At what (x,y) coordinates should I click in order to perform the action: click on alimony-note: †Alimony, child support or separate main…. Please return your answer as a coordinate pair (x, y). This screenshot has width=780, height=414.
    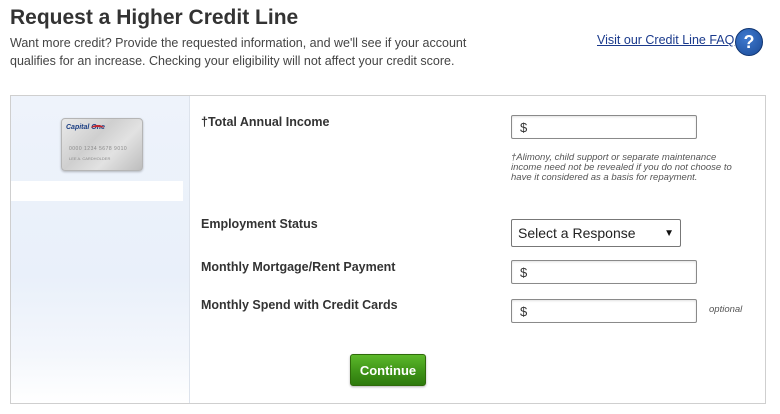
    Looking at the image, I should click on (621, 167).